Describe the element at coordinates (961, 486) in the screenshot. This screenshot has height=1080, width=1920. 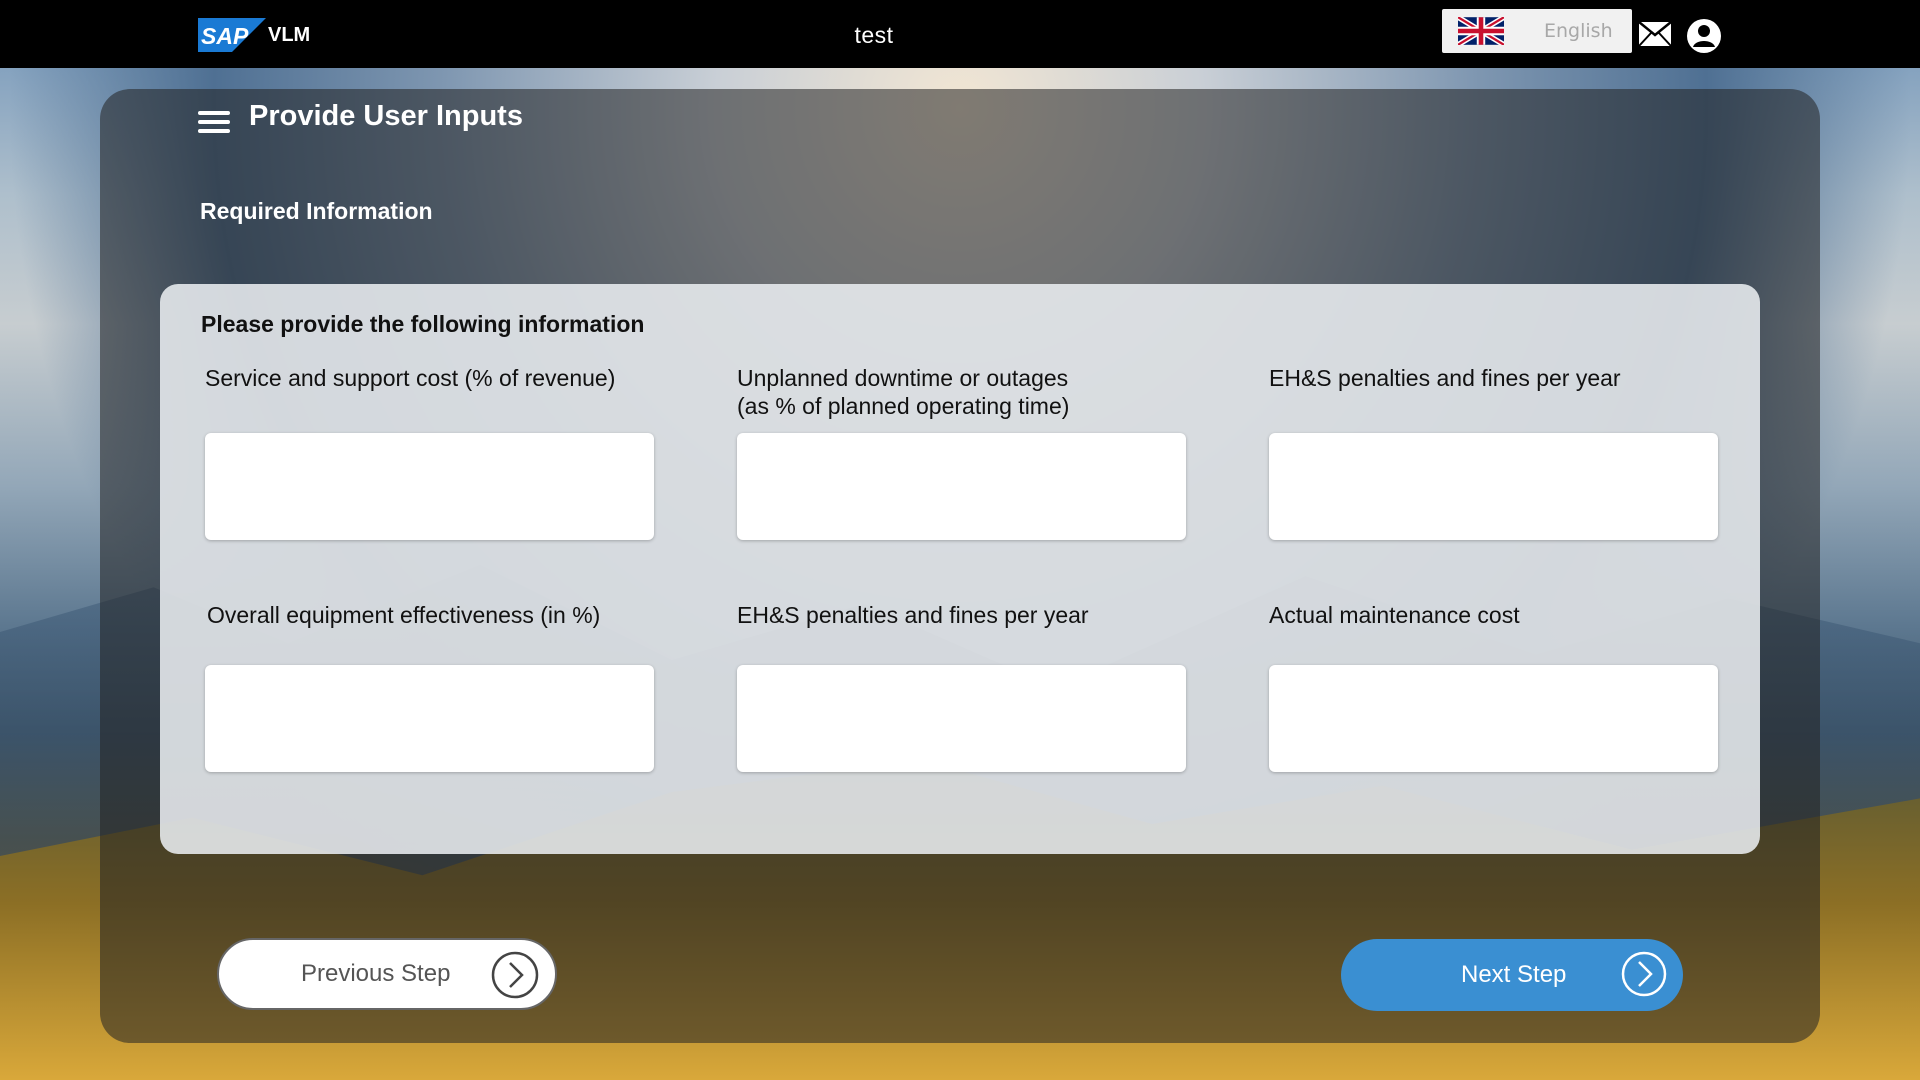
I see `unplanned-downtime-input` at that location.